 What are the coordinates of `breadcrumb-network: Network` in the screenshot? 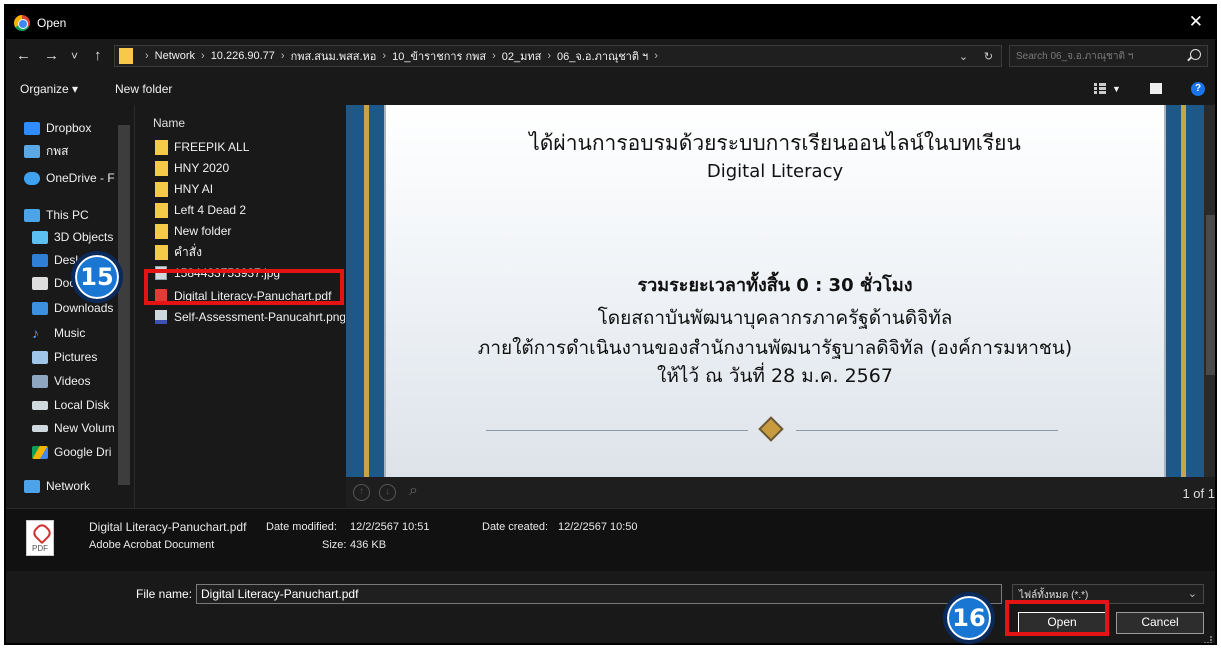 It's located at (175, 56).